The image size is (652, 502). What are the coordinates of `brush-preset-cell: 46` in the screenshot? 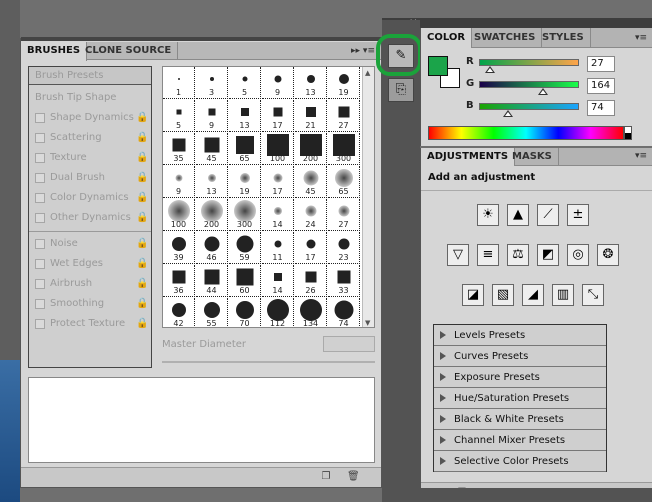 It's located at (212, 248).